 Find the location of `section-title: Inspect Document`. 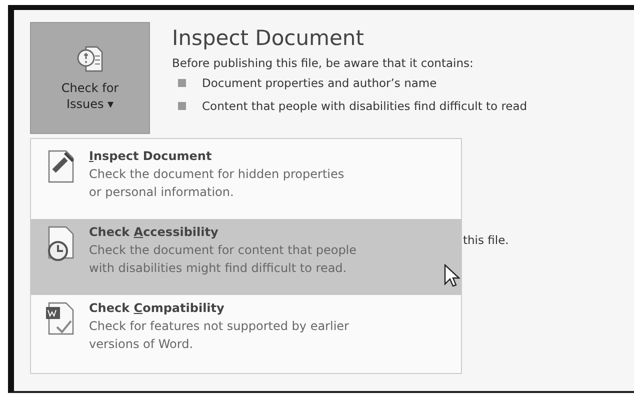

section-title: Inspect Document is located at coordinates (268, 38).